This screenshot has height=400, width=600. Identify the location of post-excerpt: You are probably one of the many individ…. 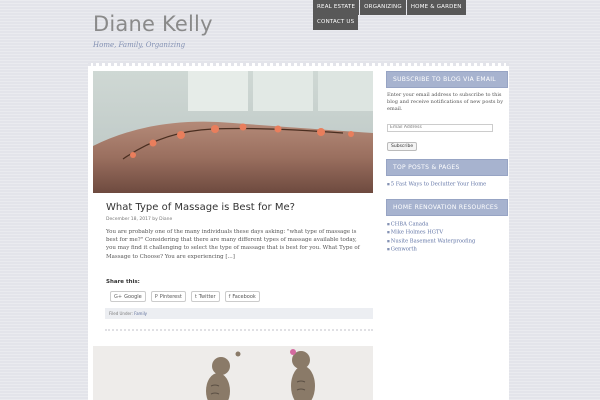
(233, 244).